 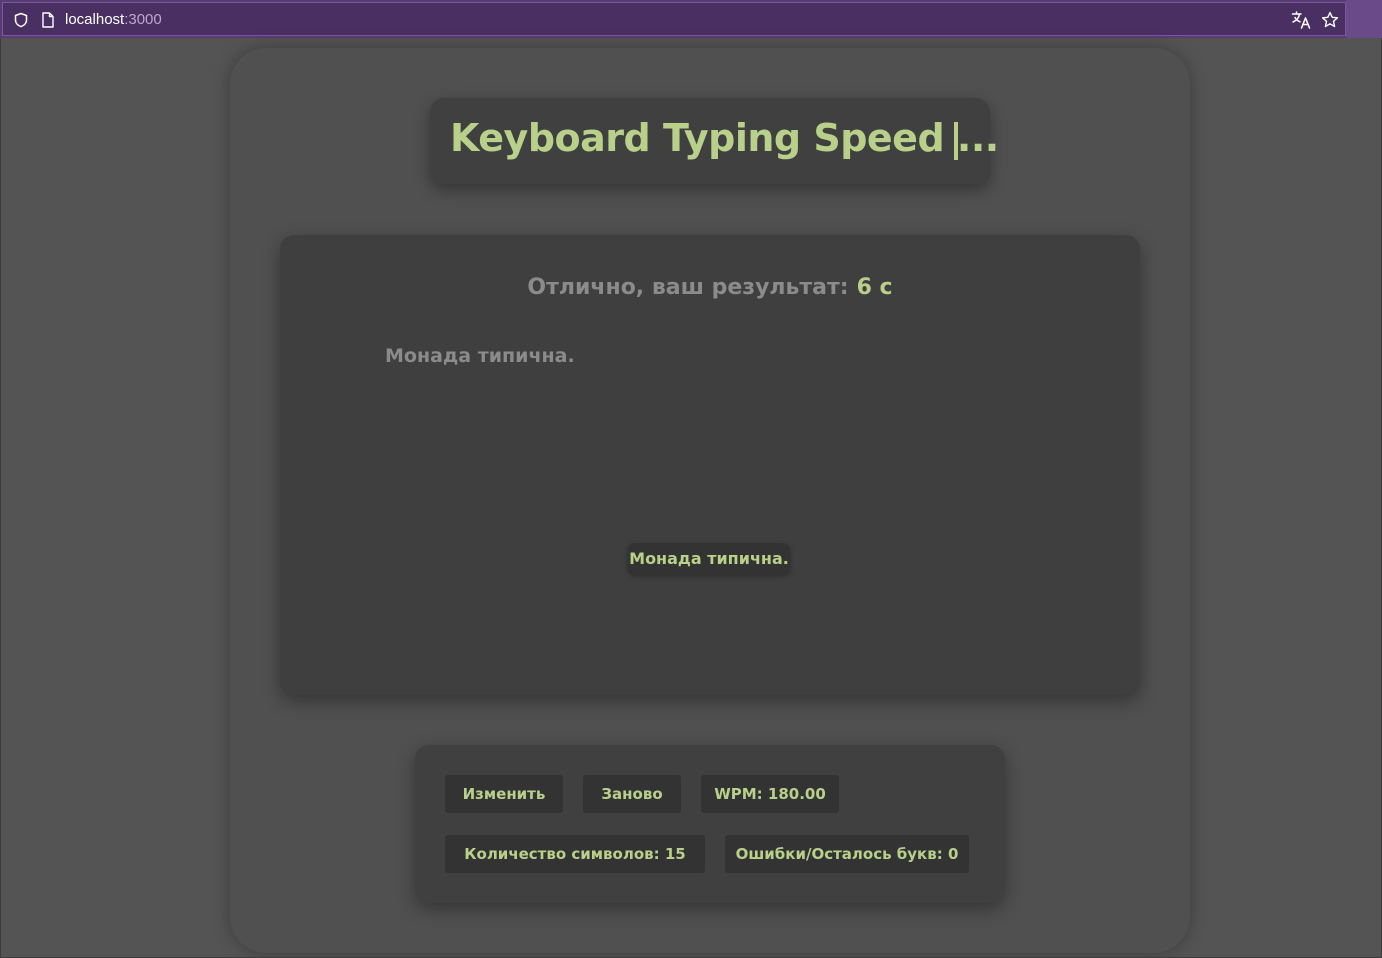 I want to click on address-bar: localhost:3000, so click(x=674, y=19).